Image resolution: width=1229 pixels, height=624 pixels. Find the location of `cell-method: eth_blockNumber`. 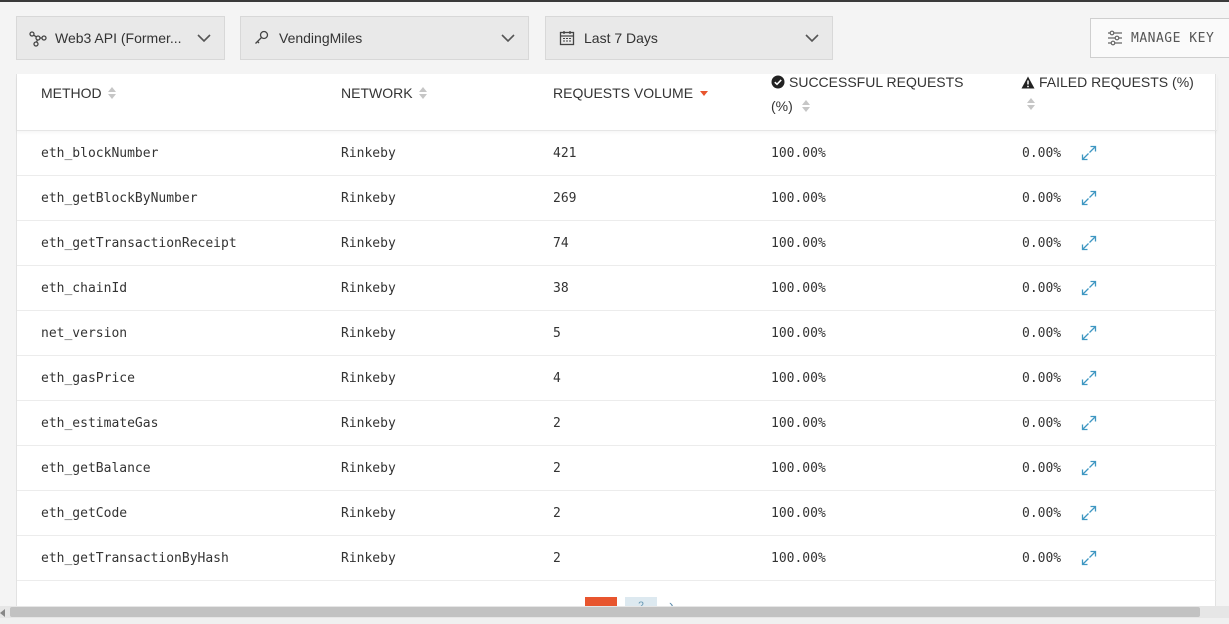

cell-method: eth_blockNumber is located at coordinates (100, 153).